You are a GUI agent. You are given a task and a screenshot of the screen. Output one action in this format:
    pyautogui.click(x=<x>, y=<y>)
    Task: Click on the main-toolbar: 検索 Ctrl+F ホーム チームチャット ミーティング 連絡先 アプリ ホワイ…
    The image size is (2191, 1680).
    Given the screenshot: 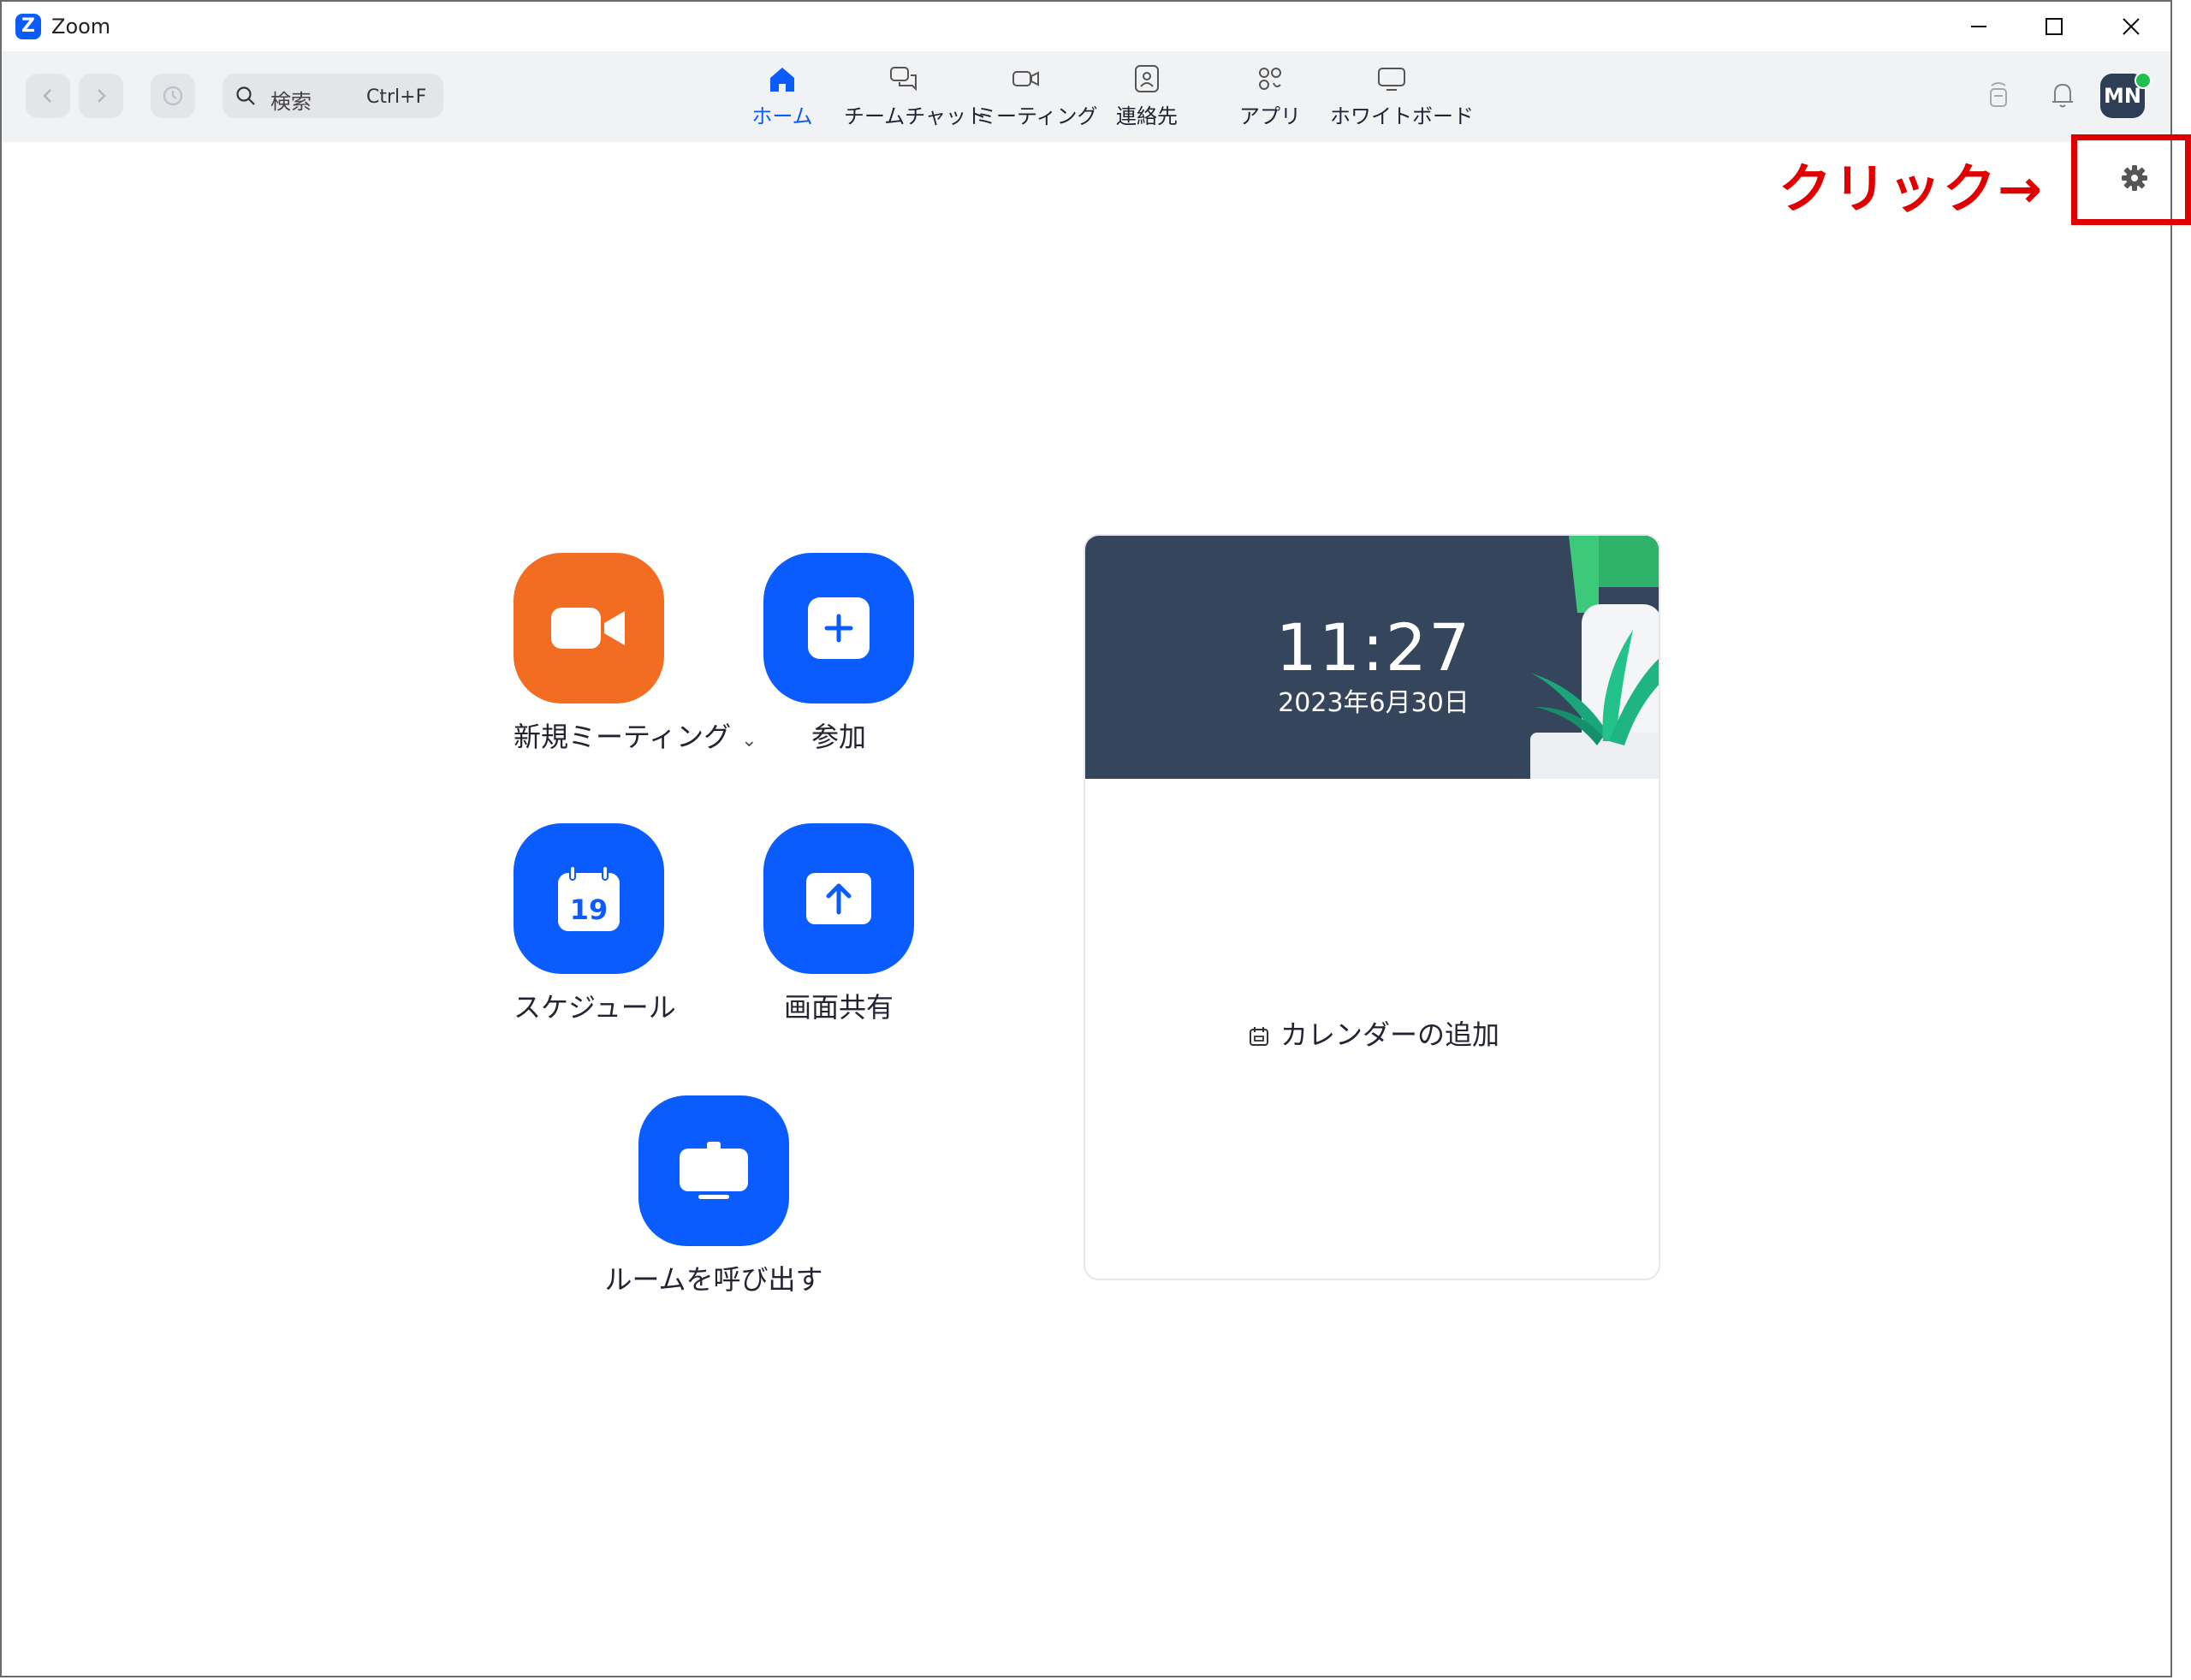 What is the action you would take?
    pyautogui.click(x=1086, y=97)
    